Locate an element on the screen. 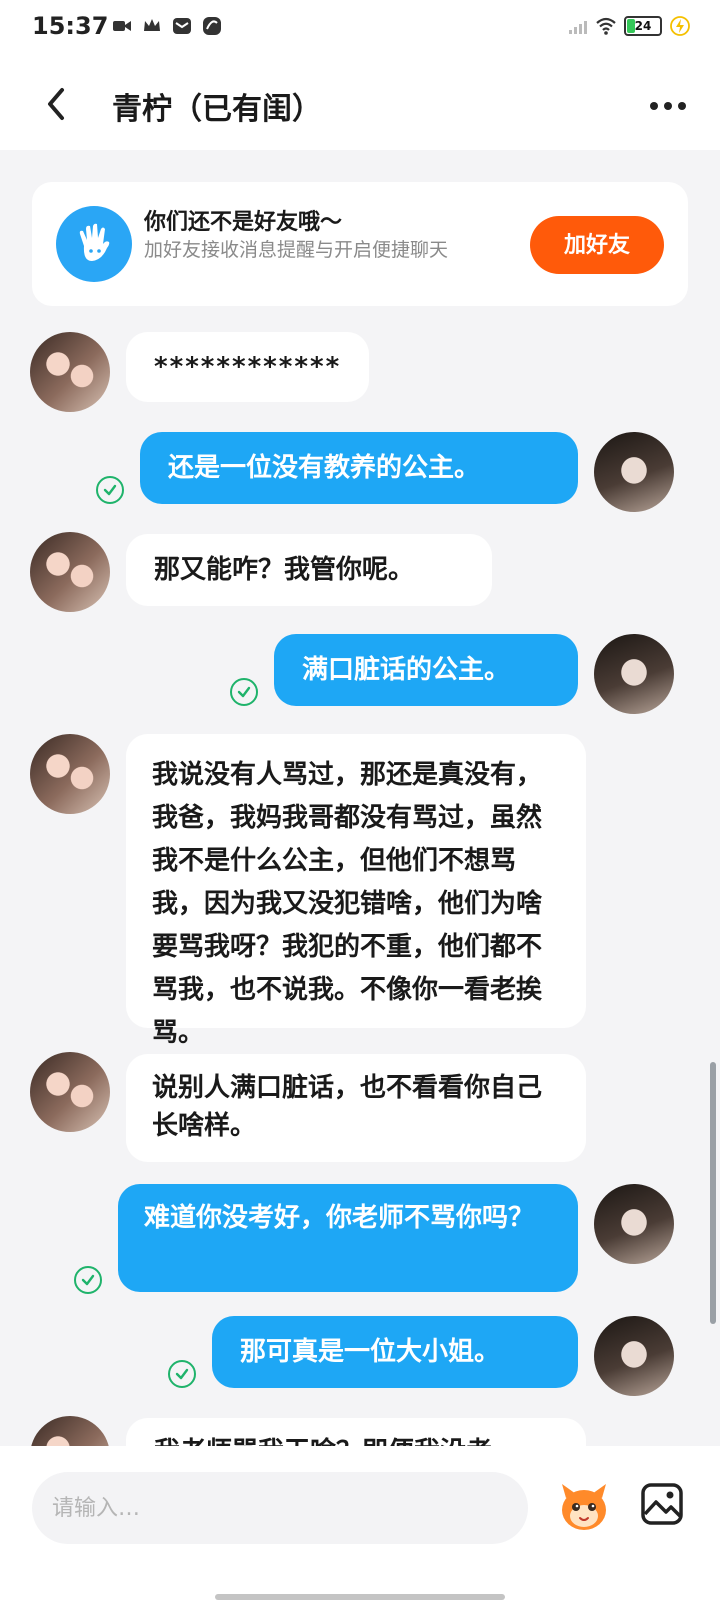 The height and width of the screenshot is (1606, 720). status-icons-right: 24 is located at coordinates (629, 26).